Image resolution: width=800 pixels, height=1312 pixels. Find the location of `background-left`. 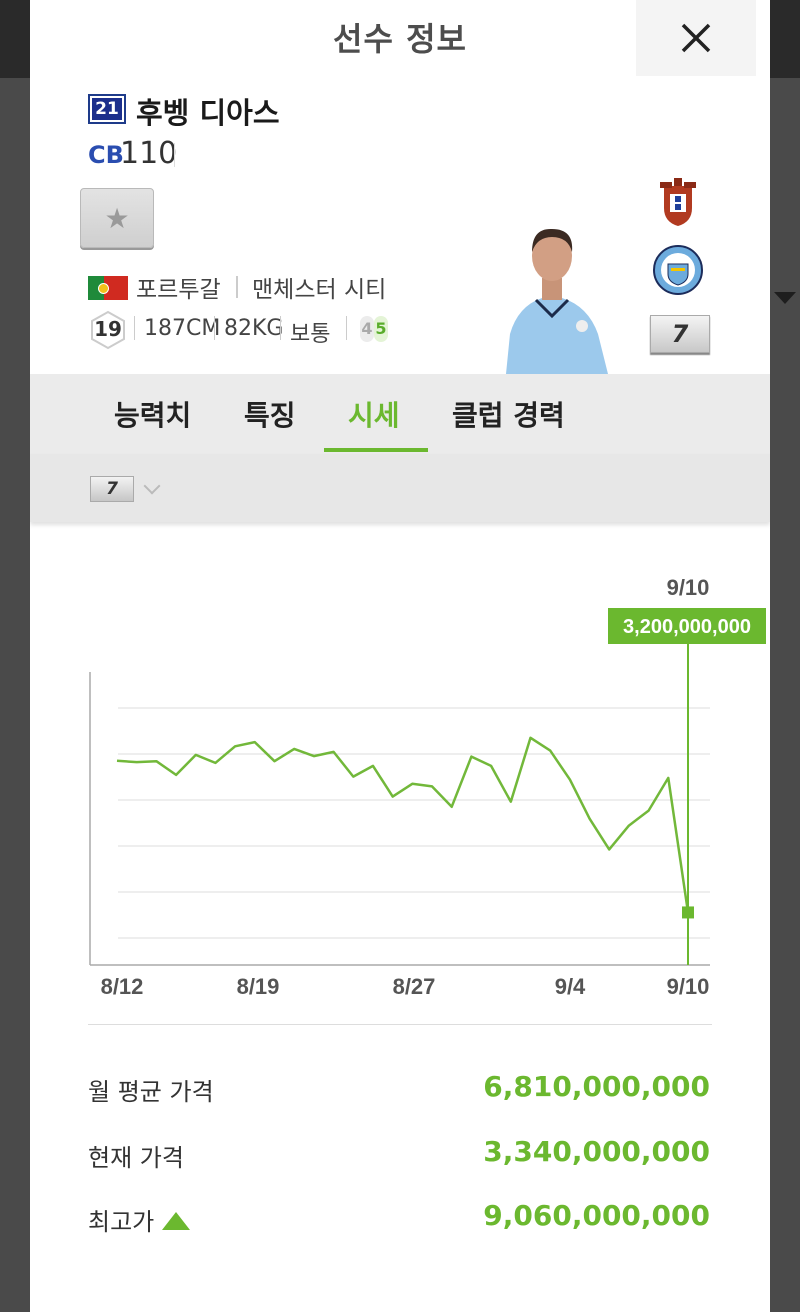

background-left is located at coordinates (15, 695).